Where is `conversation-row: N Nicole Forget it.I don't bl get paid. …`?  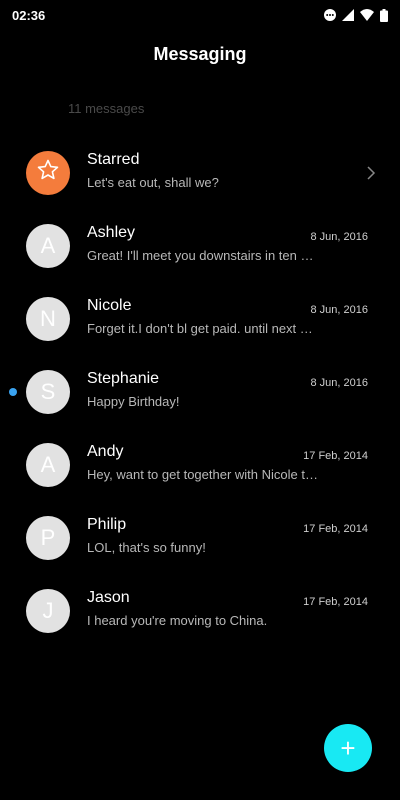
conversation-row: N Nicole Forget it.I don't bl get paid. … is located at coordinates (200, 318).